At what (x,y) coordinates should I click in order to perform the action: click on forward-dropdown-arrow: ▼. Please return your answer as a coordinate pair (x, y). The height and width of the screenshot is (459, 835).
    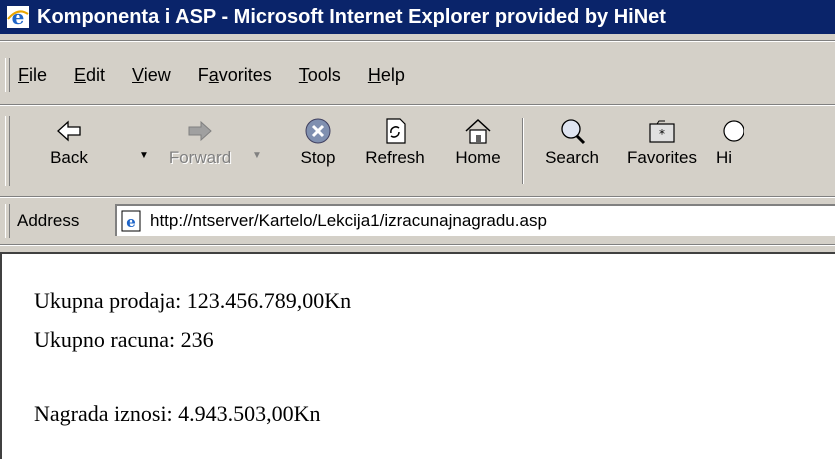
    Looking at the image, I should click on (257, 155).